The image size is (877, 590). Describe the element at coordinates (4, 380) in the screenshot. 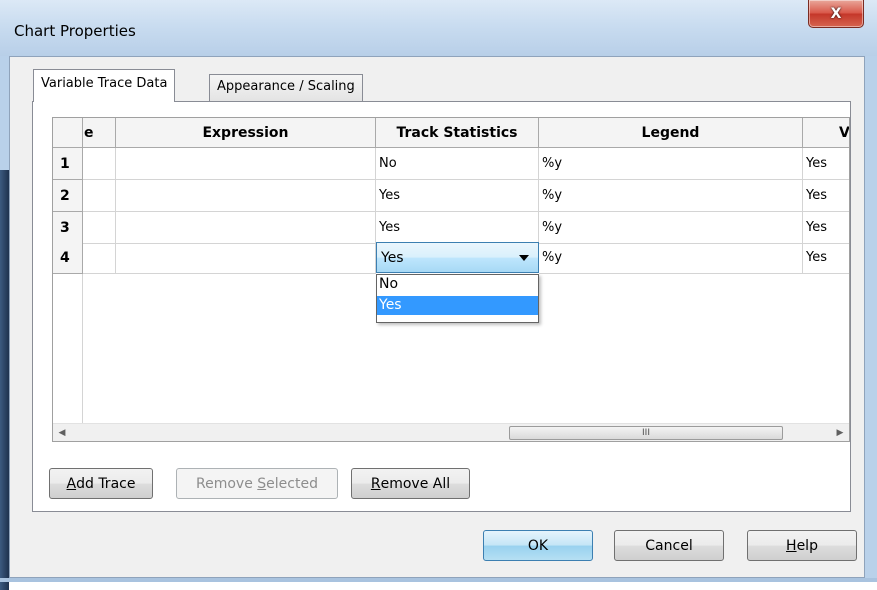

I see `background-window-edge` at that location.